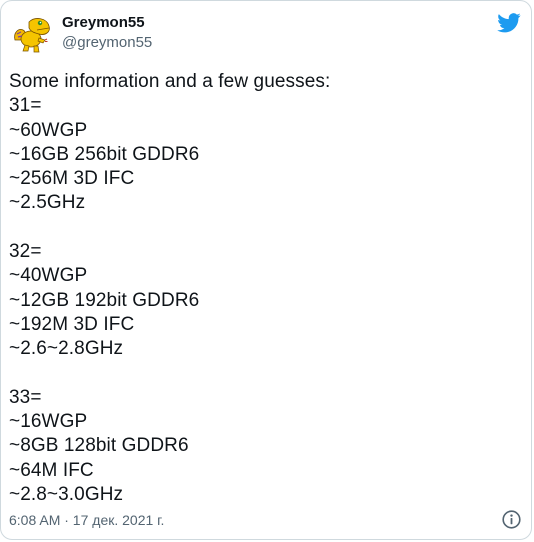 This screenshot has width=534, height=542. I want to click on author-handle: @greymon55, so click(107, 43).